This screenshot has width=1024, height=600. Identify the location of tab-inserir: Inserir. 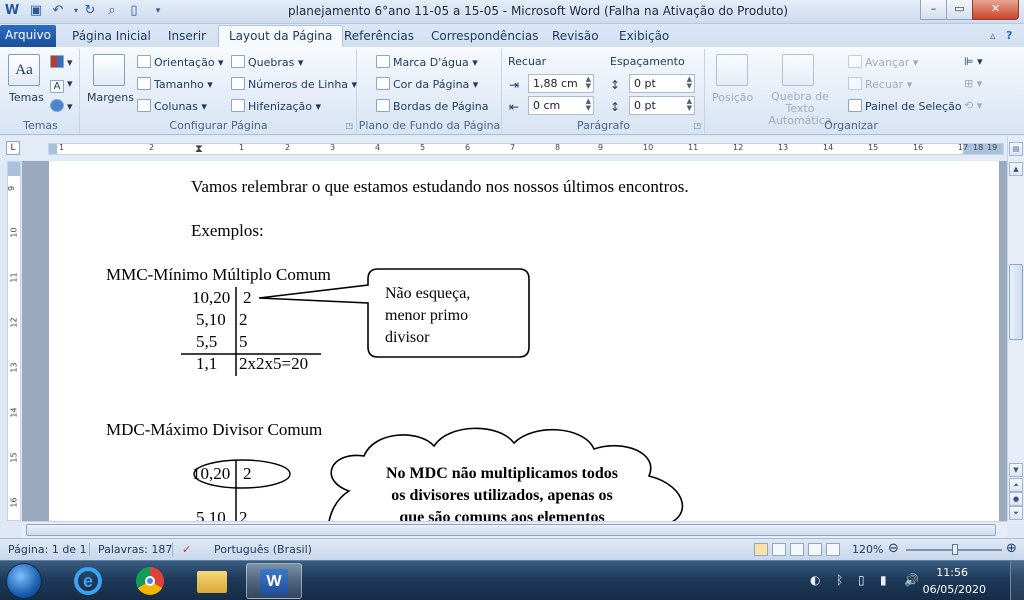
(187, 36).